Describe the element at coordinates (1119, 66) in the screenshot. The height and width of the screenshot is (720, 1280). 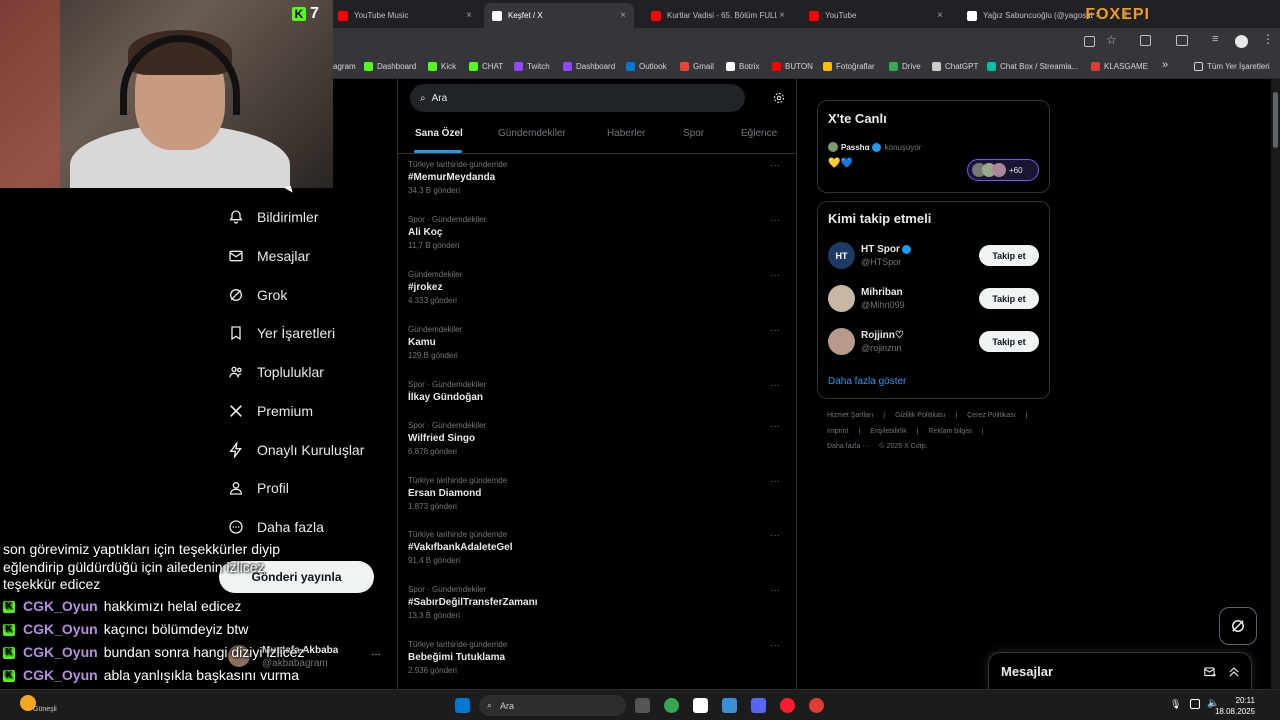
I see `bookmark-item: KLASGAME` at that location.